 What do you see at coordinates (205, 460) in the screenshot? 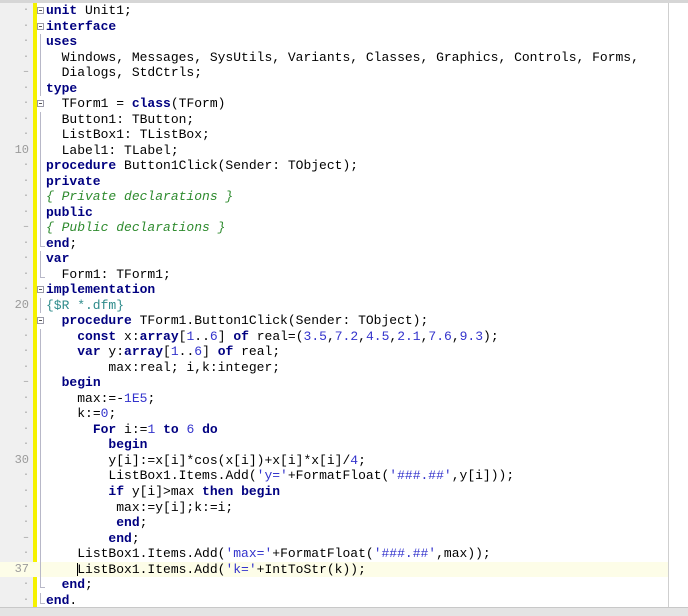
I see `code-content: y[i]:=x[i]*cos(x[i])+x[i]*x[i]/4;` at bounding box center [205, 460].